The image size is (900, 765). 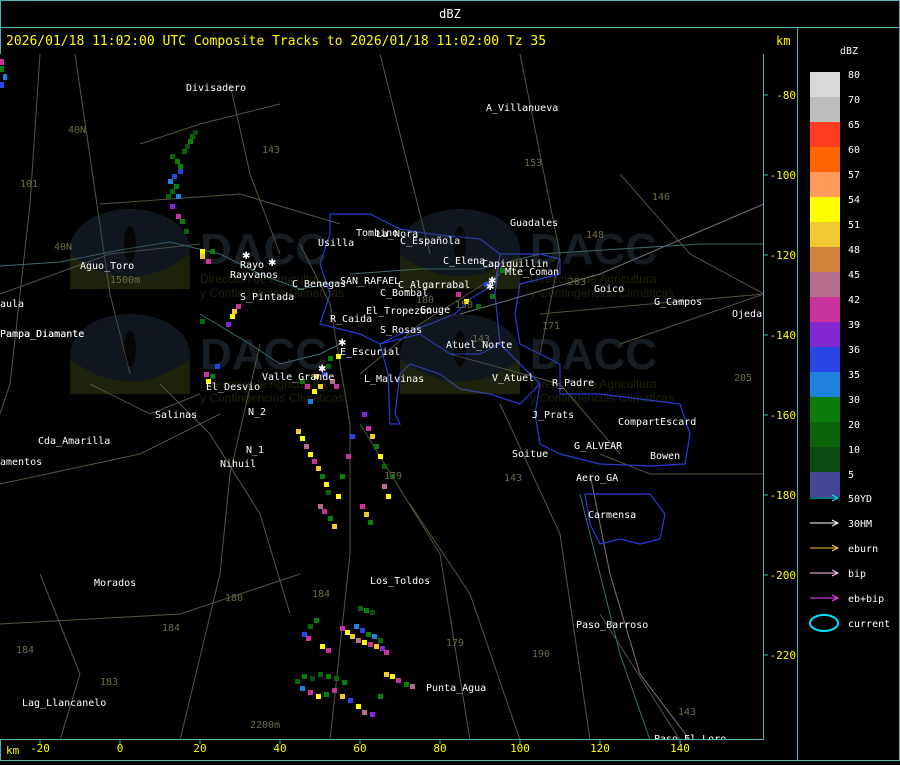 What do you see at coordinates (680, 748) in the screenshot?
I see `x-tick-label: 140` at bounding box center [680, 748].